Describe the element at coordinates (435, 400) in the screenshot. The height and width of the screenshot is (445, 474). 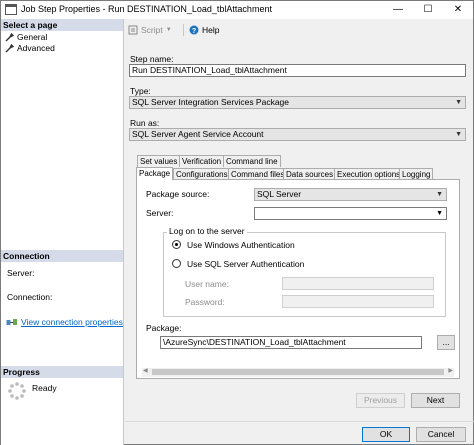
I see `next-button: Next` at that location.